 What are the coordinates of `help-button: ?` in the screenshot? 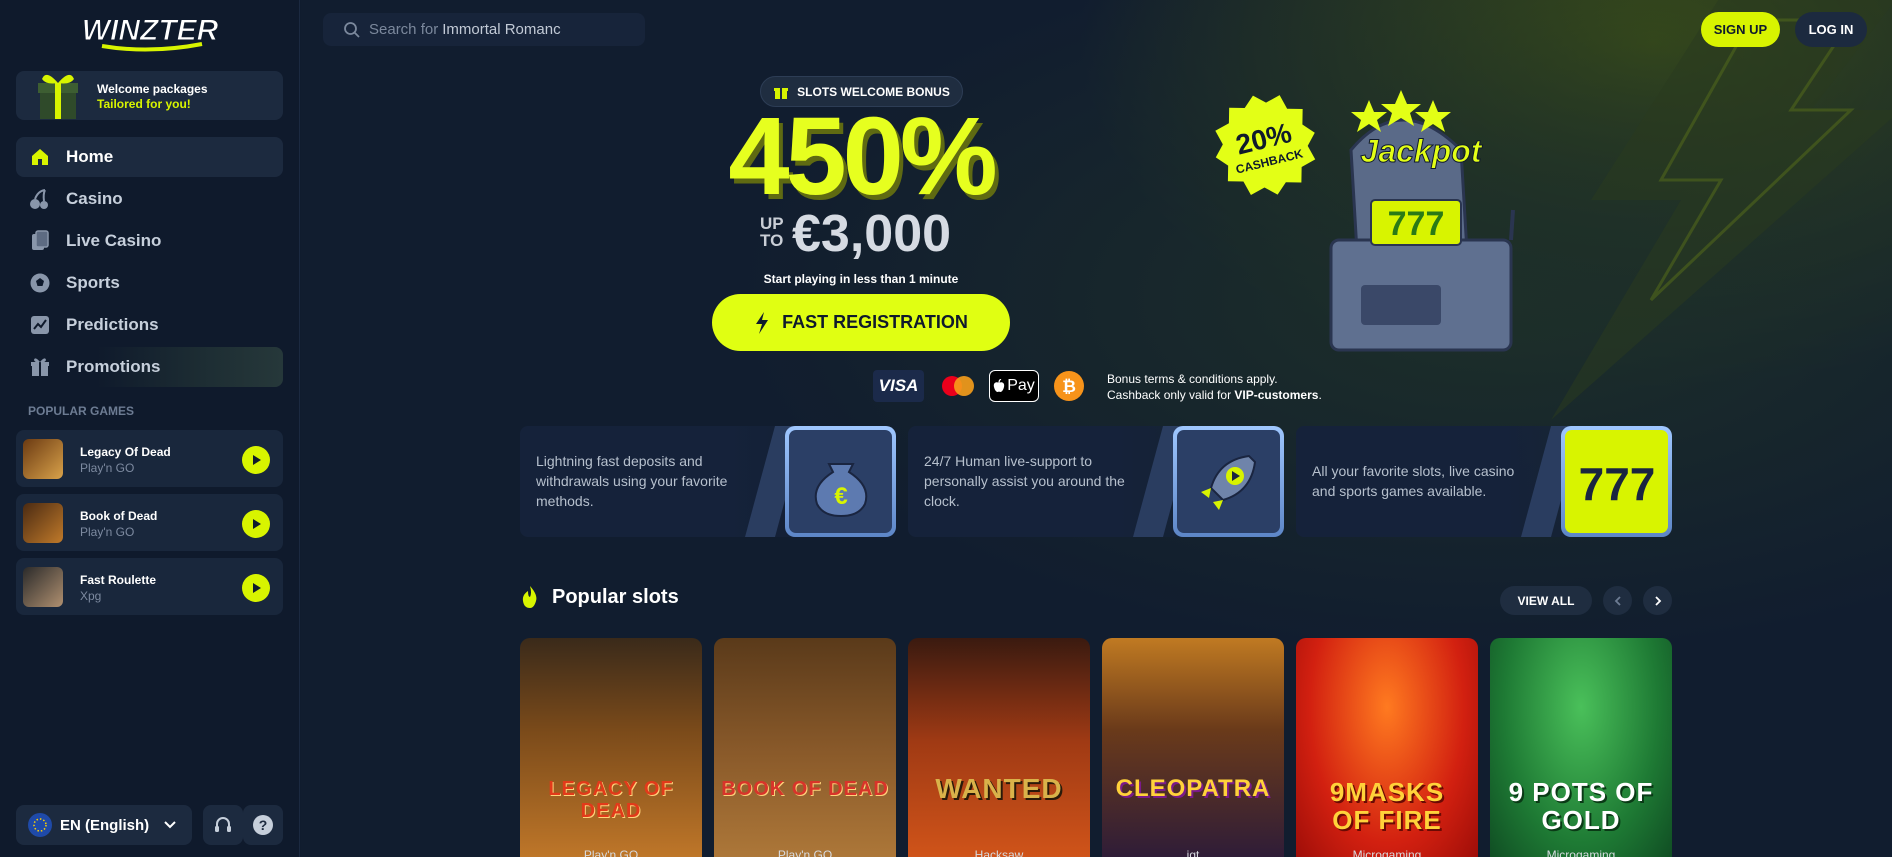 It's located at (263, 825).